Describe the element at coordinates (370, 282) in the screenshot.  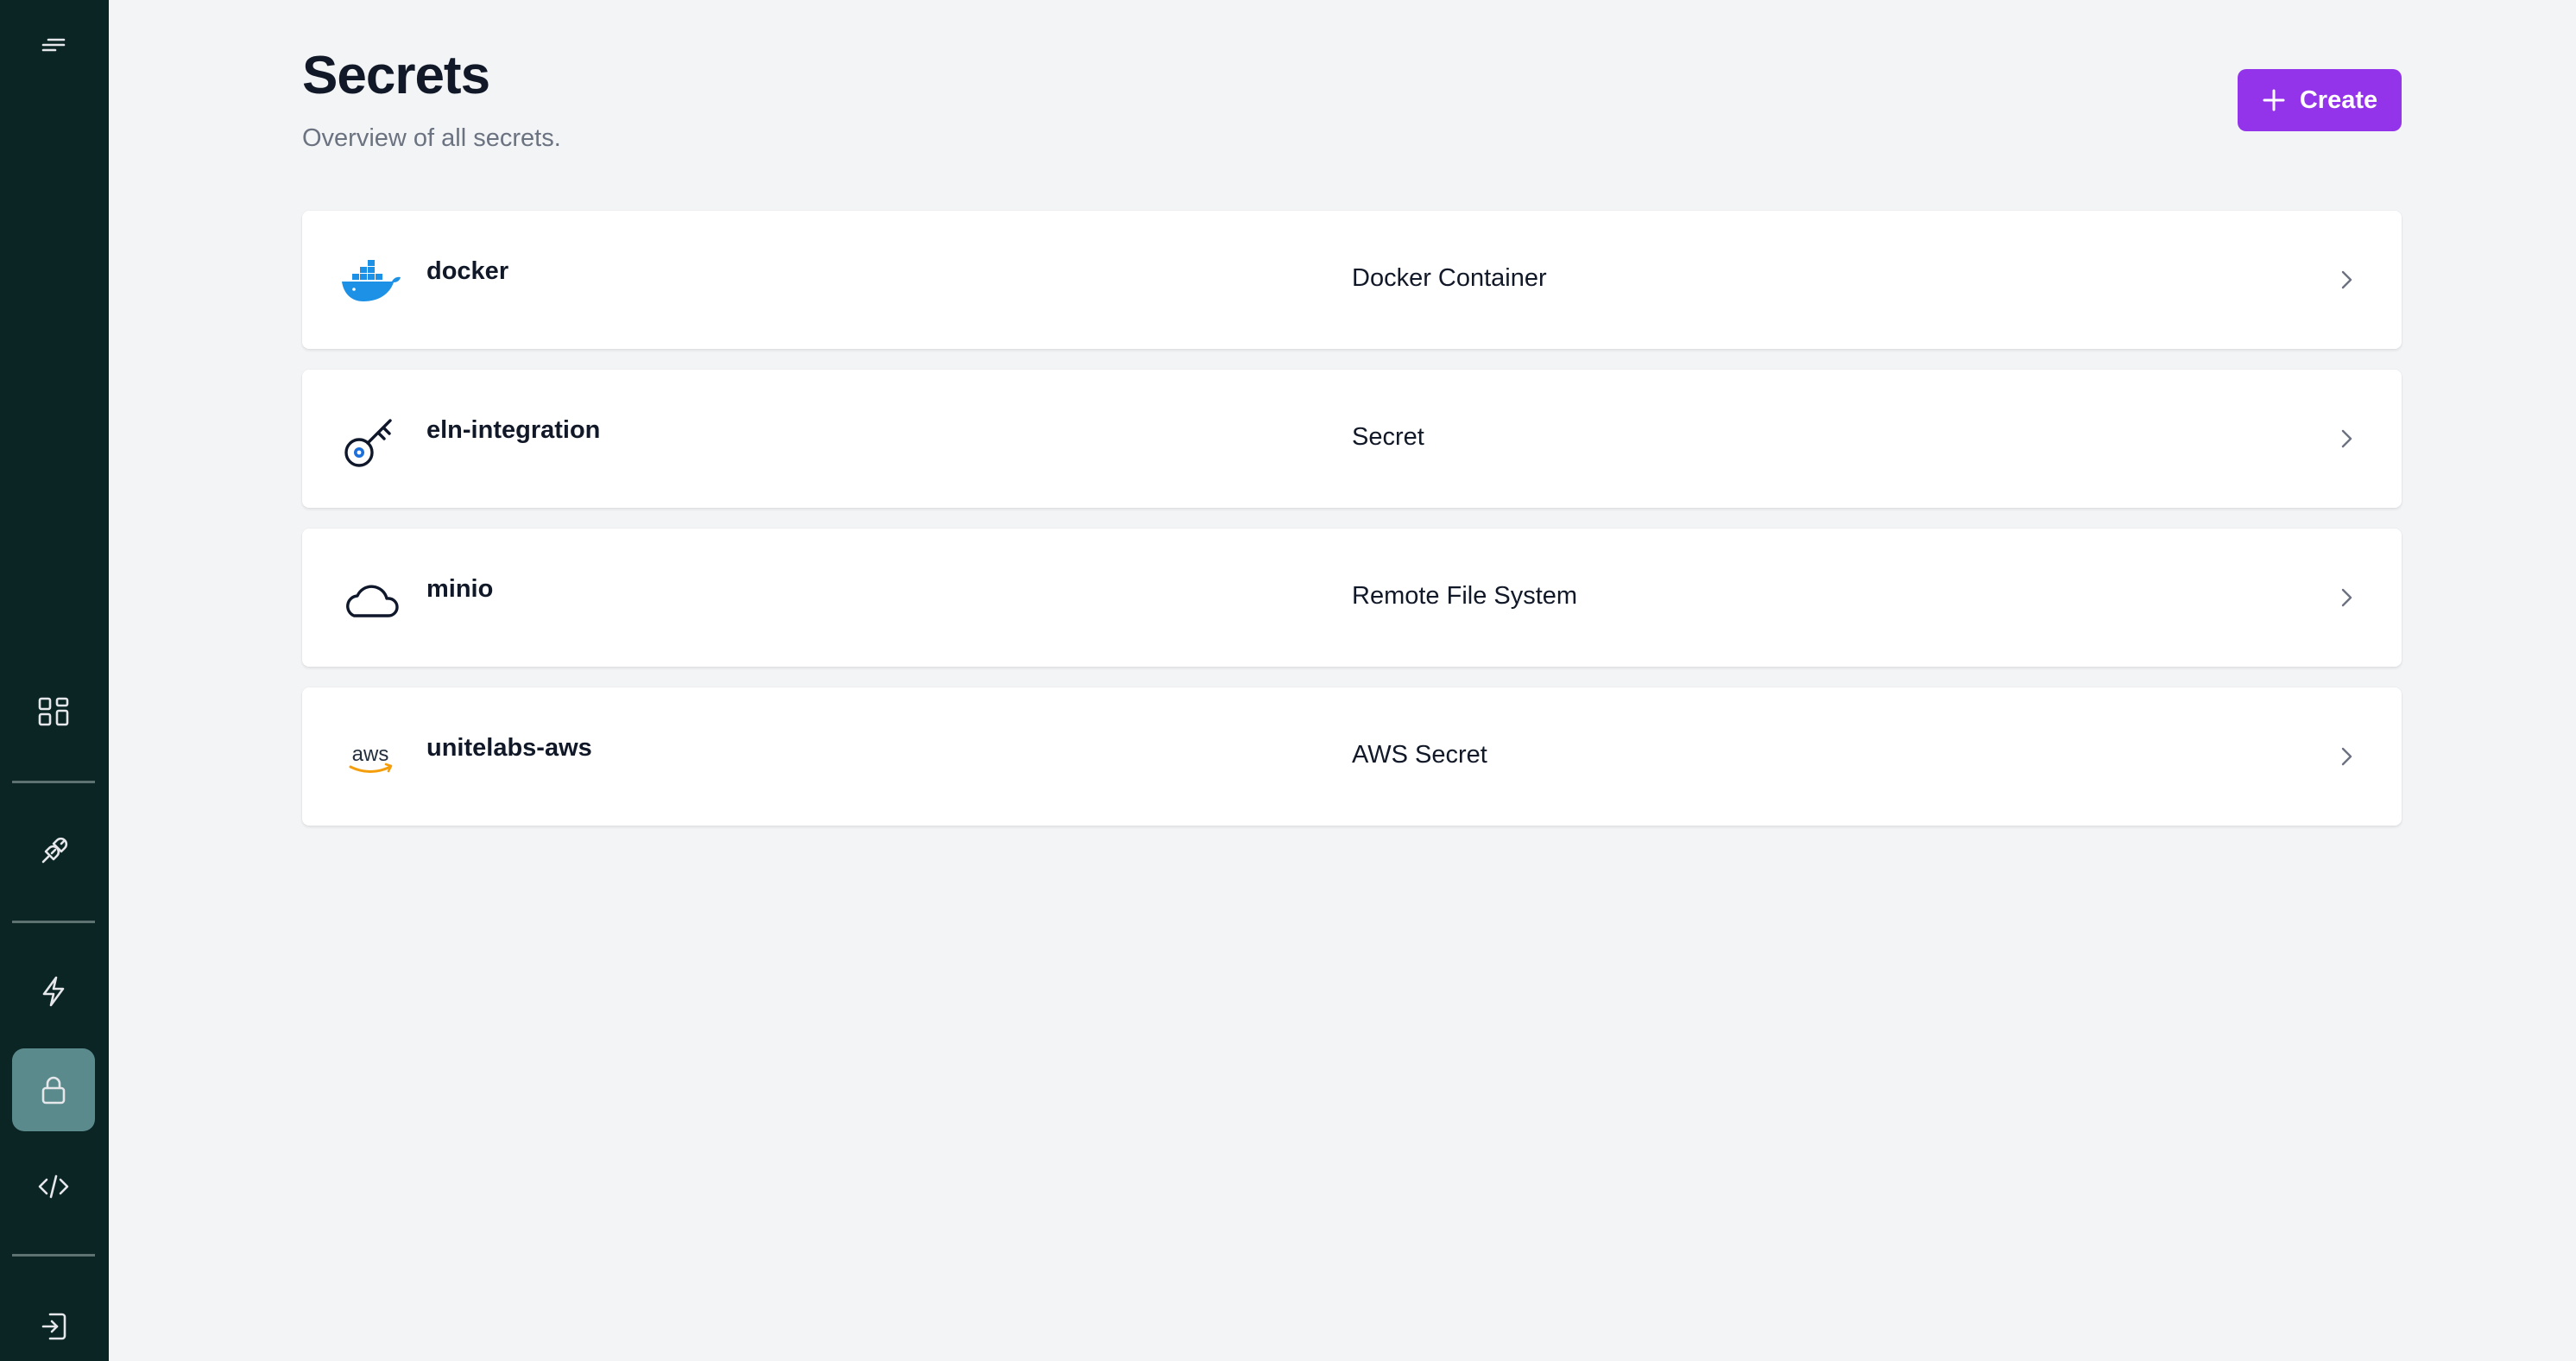
I see `docker-icon` at that location.